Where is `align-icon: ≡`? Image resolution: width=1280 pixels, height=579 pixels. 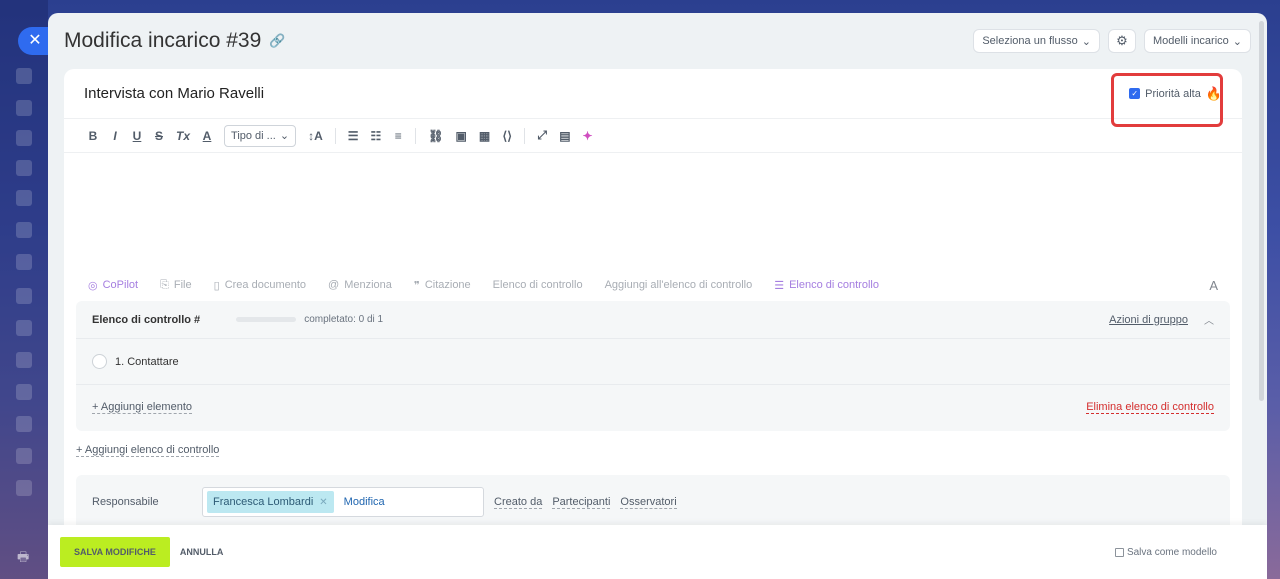
align-icon: ≡ is located at coordinates (398, 136).